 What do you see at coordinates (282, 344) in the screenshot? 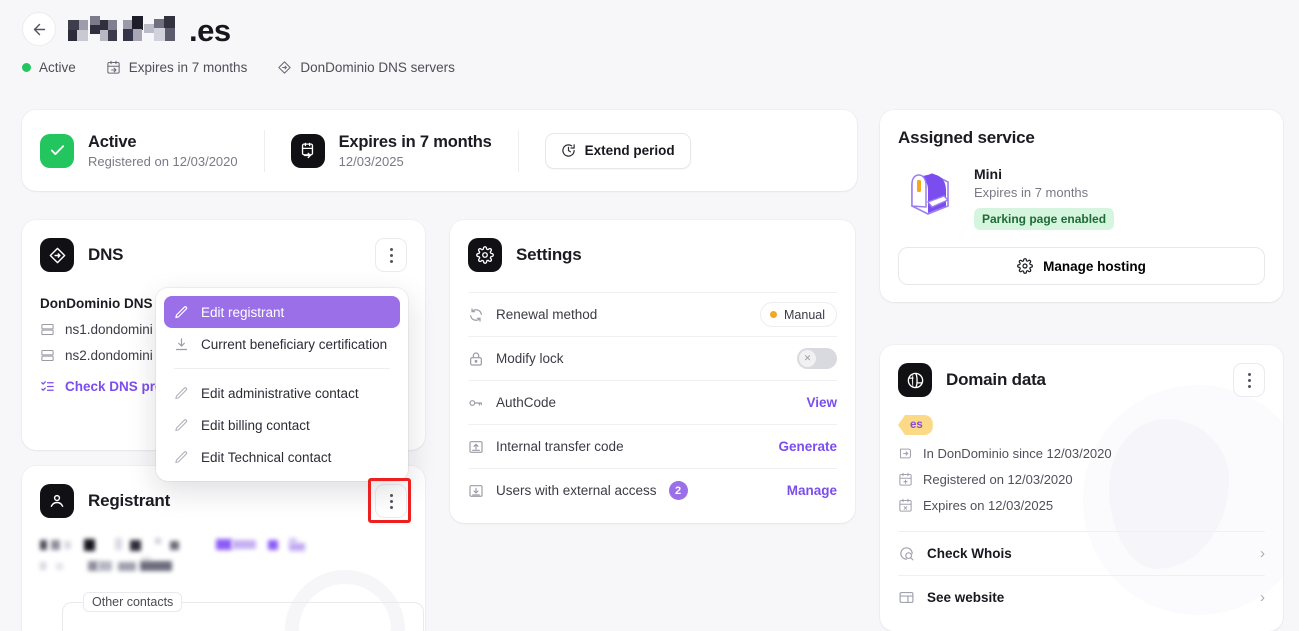
I see `menu-item-beneficiary-certification: Current beneficiary certification` at bounding box center [282, 344].